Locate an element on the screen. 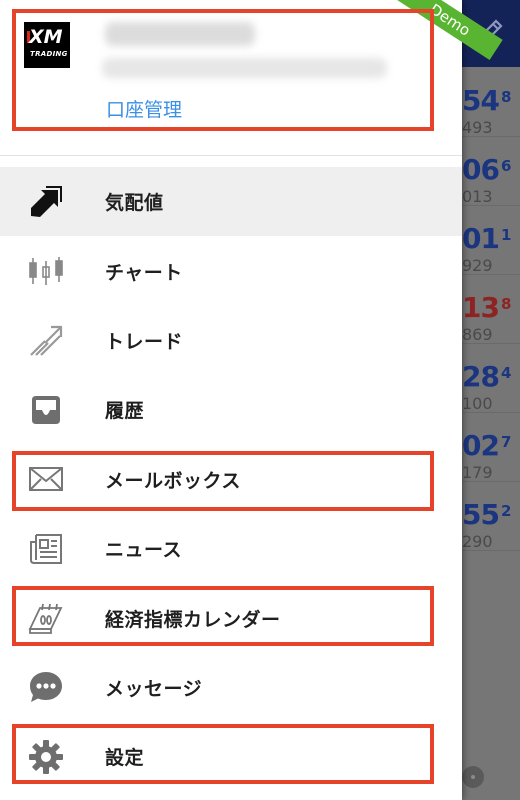 The image size is (520, 800). menu-item-quotes: 気配値 is located at coordinates (231, 202).